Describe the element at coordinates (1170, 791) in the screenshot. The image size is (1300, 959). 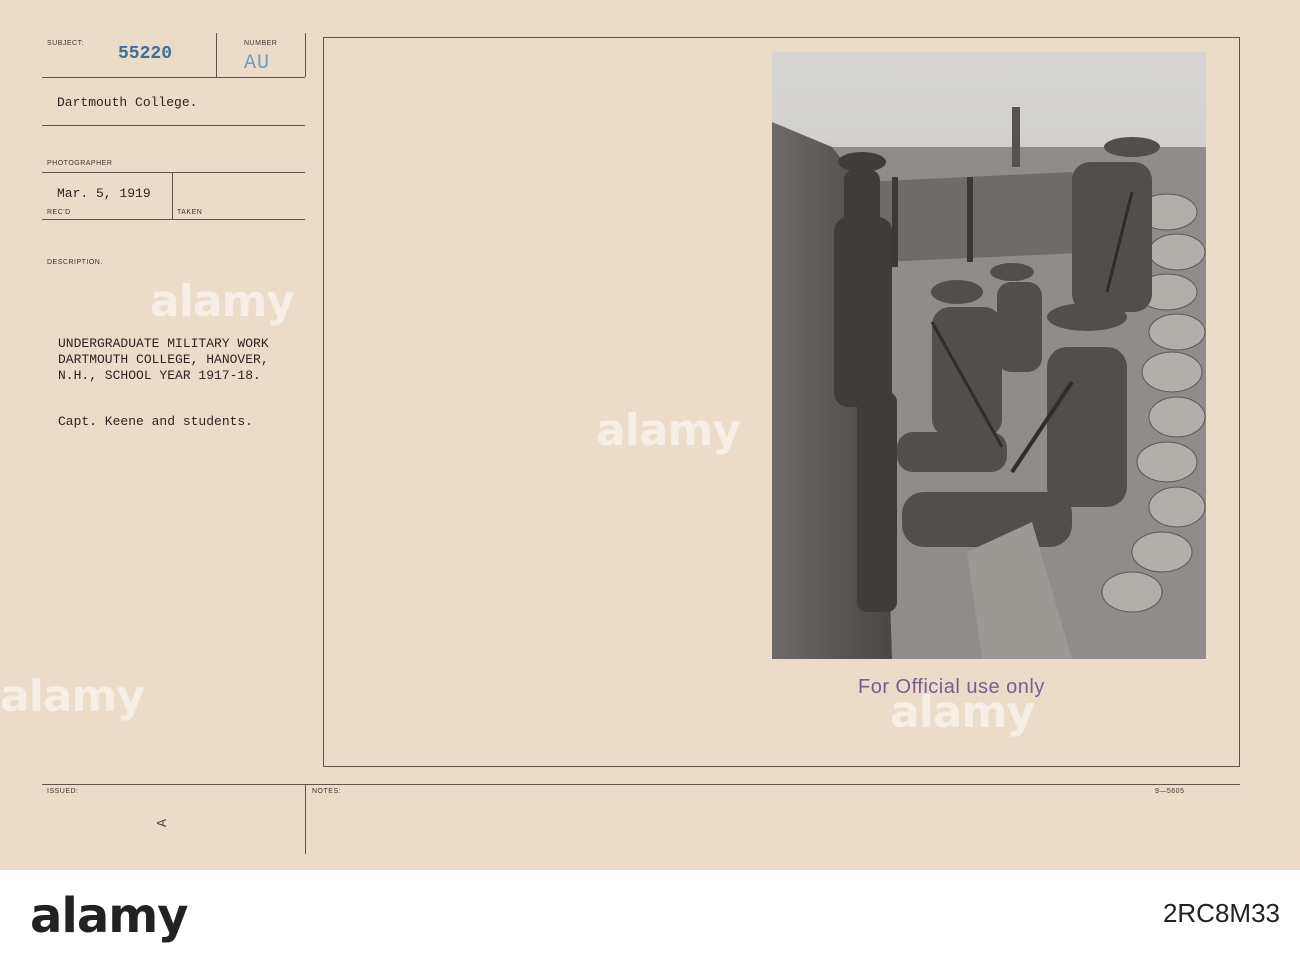
I see `form-number: 9—5605` at that location.